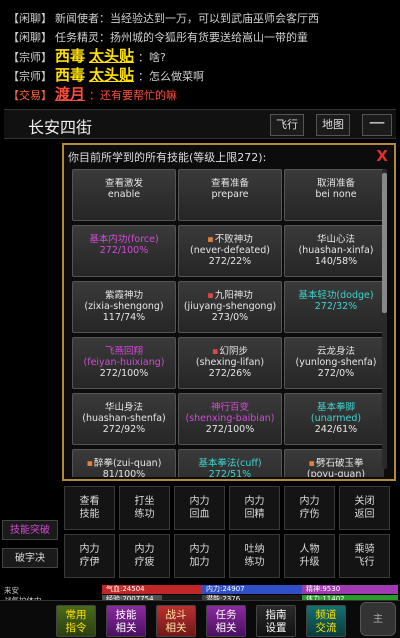  I want to click on skill-card: 紫霞神功 (zixia-shengong) 117/74%, so click(124, 307).